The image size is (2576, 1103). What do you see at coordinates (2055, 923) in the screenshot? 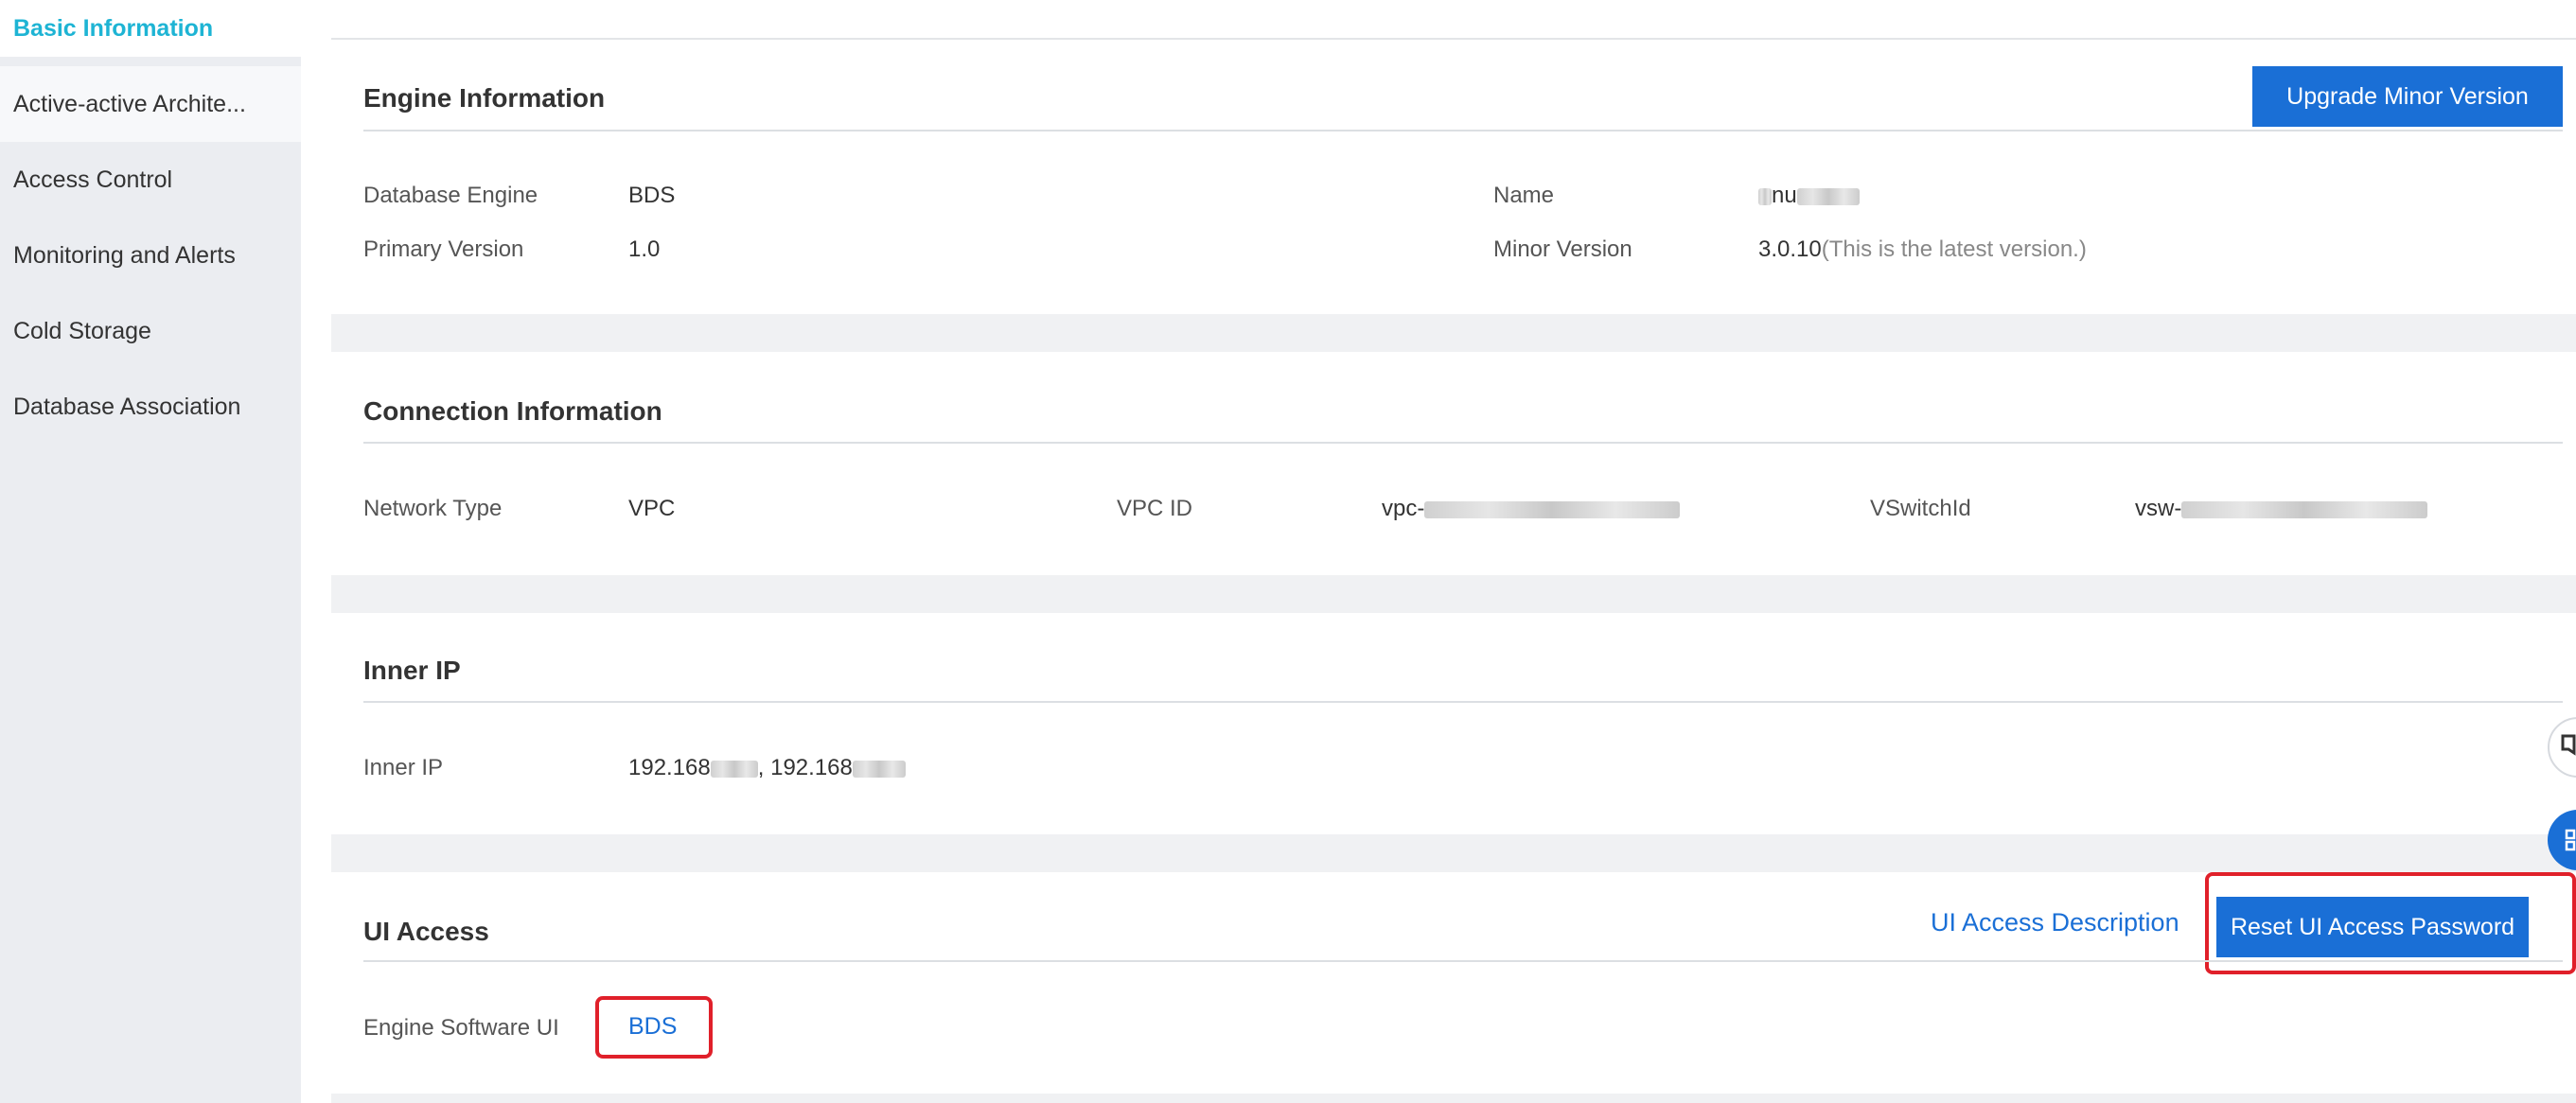
I see `ui-access-description-link: UI Access Description` at bounding box center [2055, 923].